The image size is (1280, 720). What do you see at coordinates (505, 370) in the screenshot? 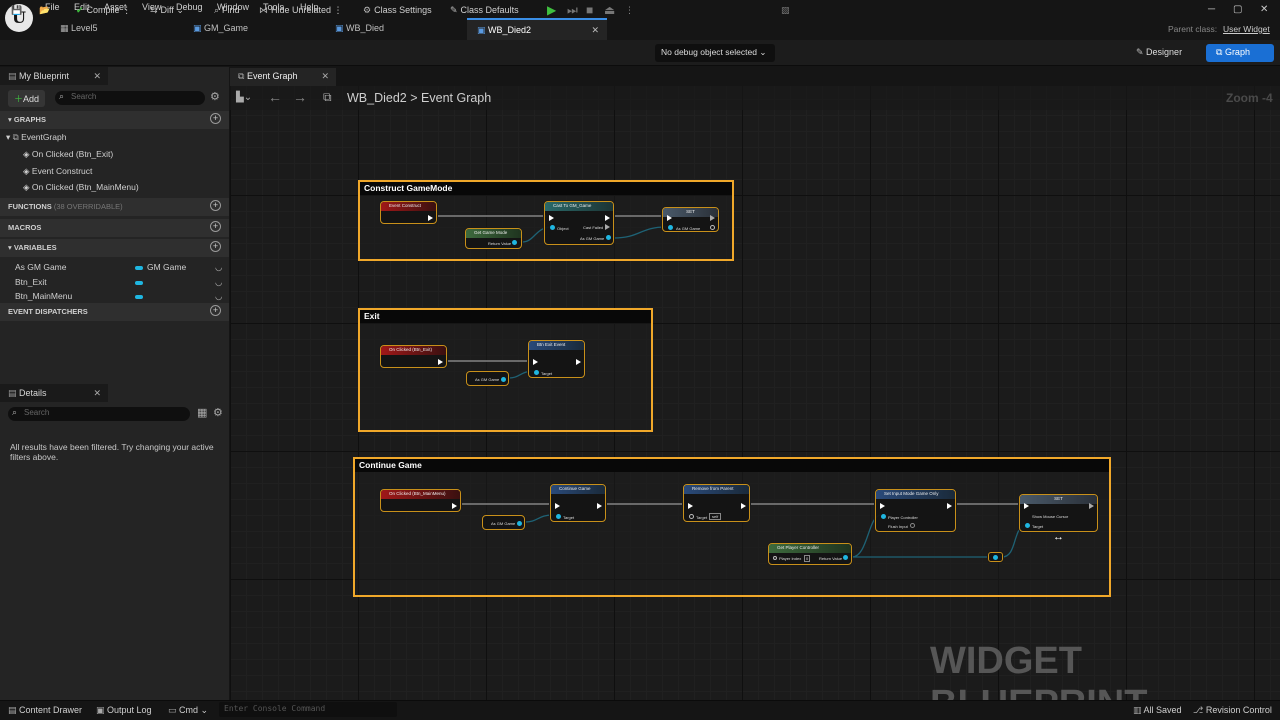
I see `comment-box-exit: Exit` at bounding box center [505, 370].